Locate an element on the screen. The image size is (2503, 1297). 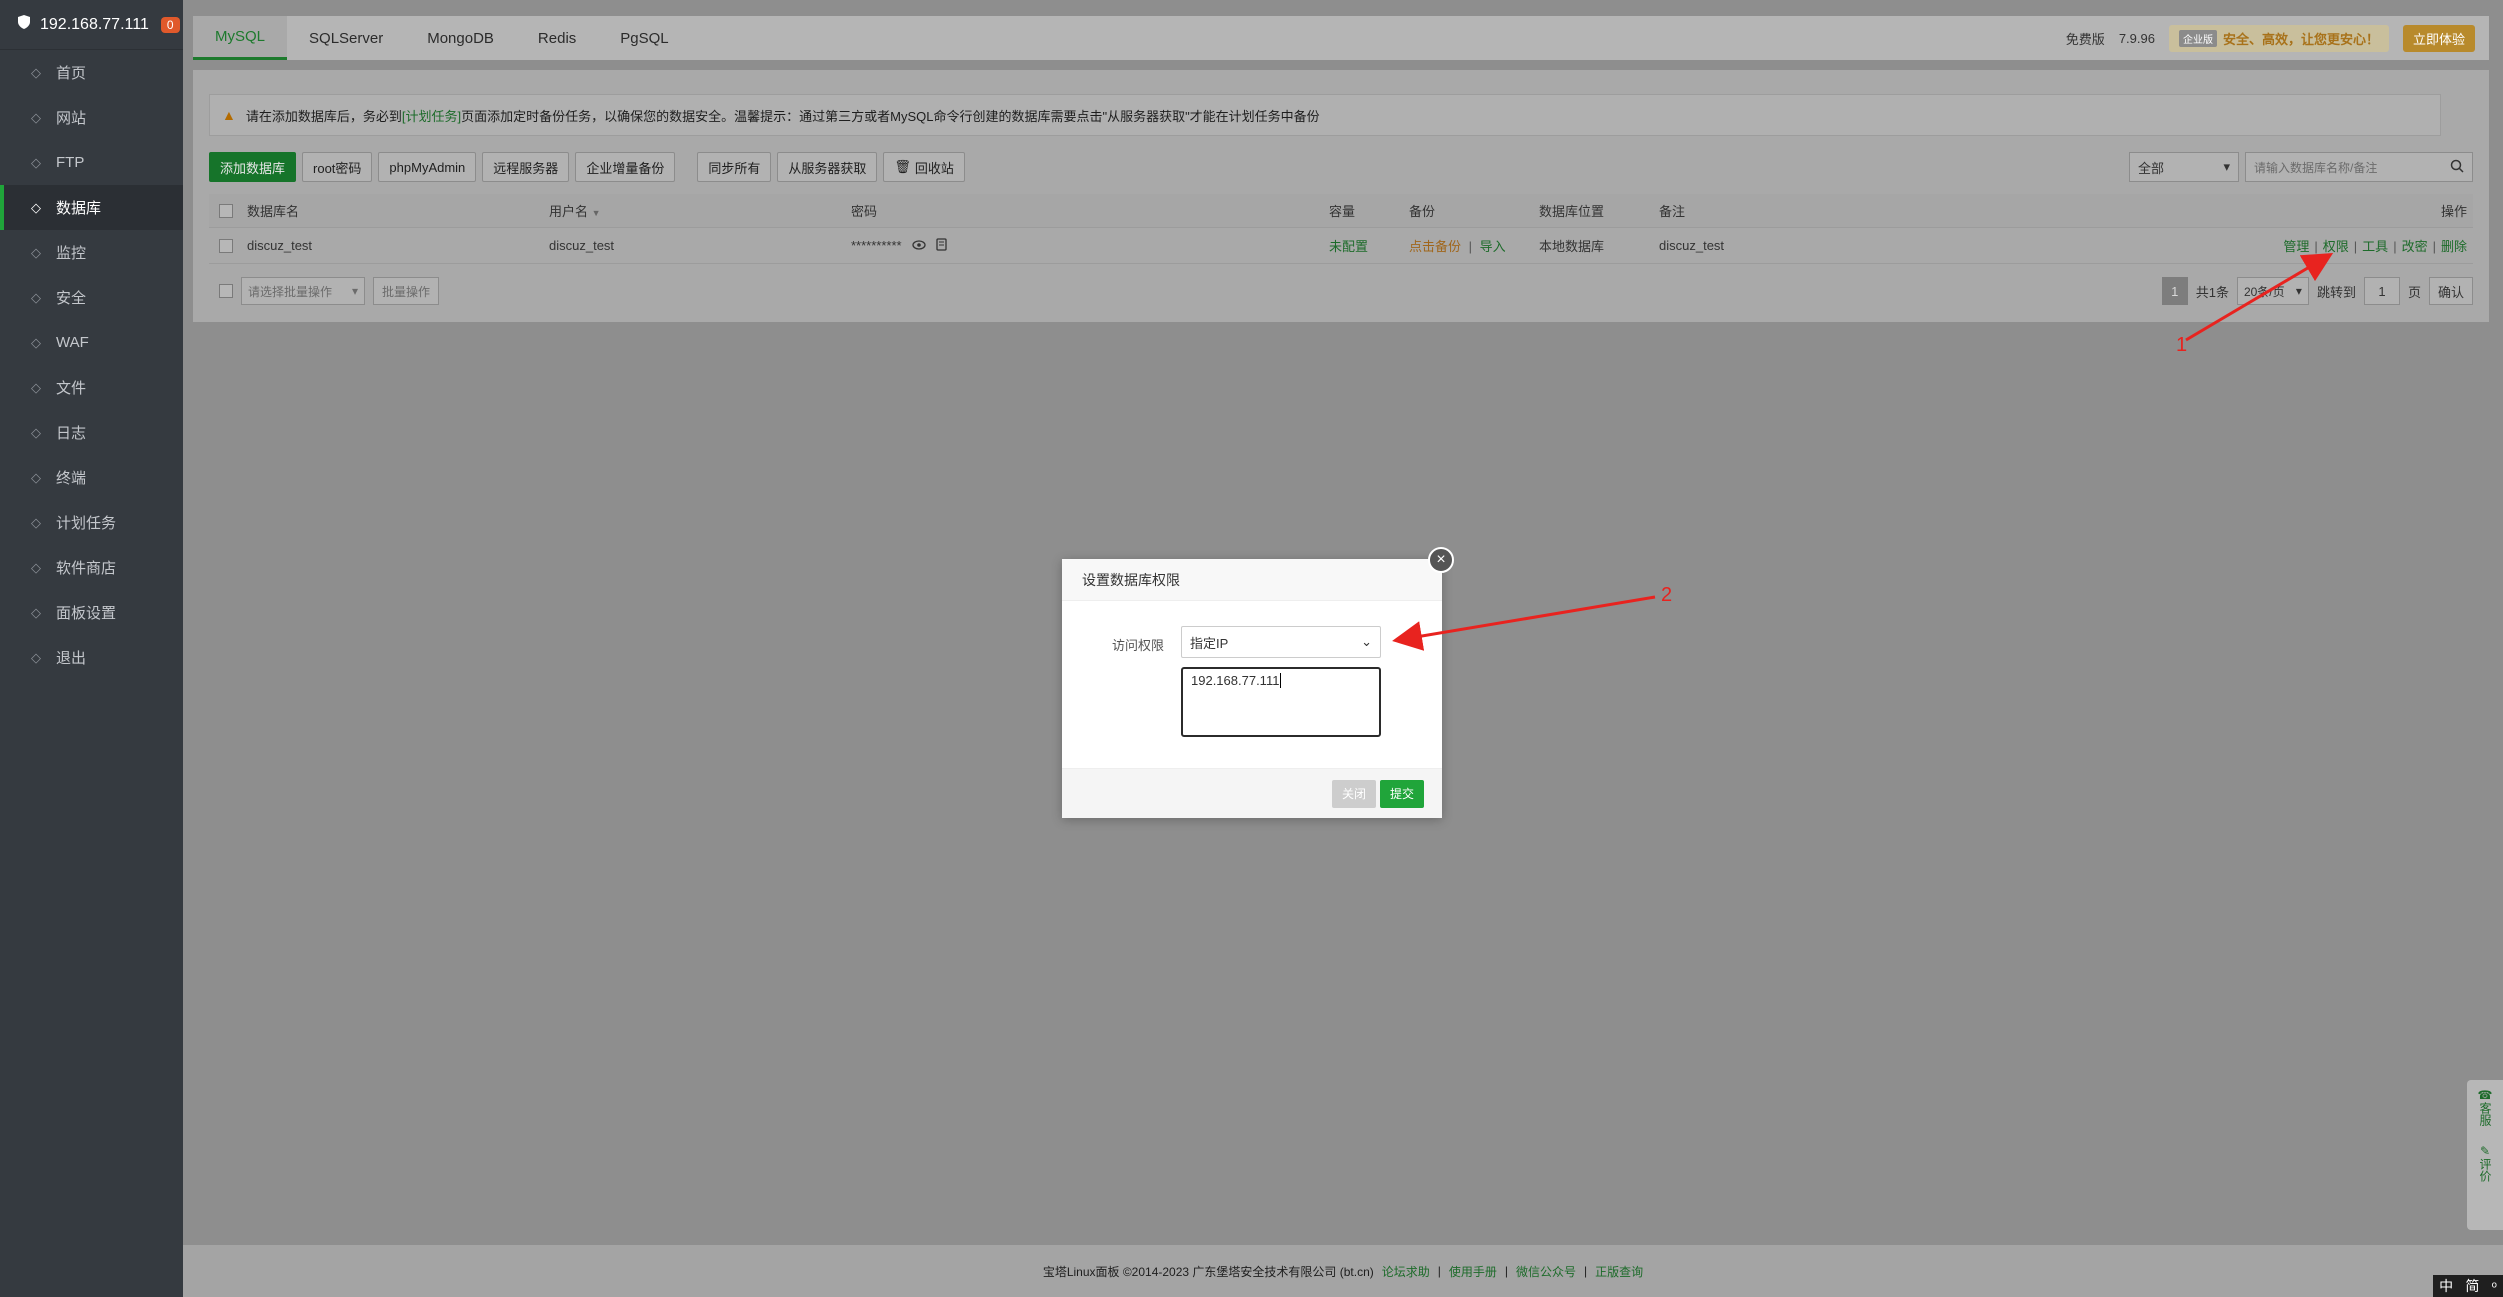
shield-icon: ◇ is located at coordinates (36, 297).